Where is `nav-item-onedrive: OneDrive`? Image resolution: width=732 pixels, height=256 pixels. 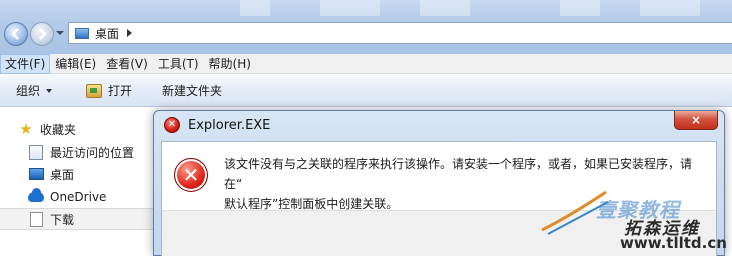 nav-item-onedrive: OneDrive is located at coordinates (80, 197).